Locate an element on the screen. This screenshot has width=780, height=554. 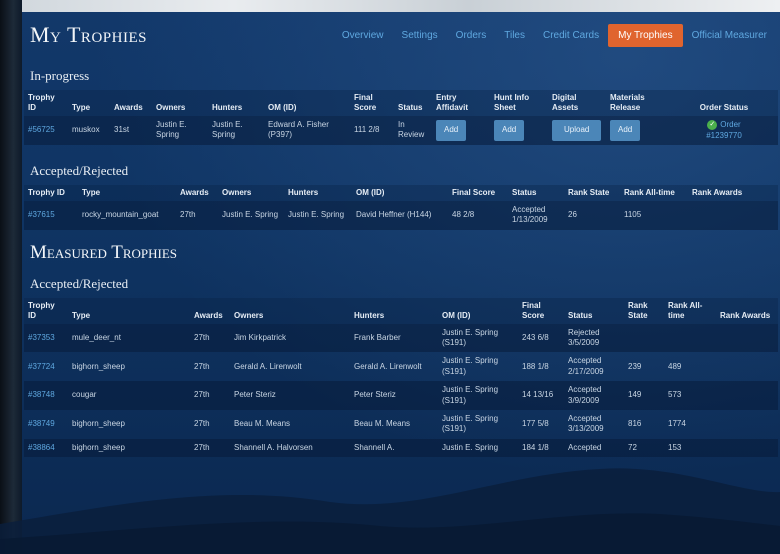
trophy-status: Accepted 3/9/2009 is located at coordinates (594, 396).